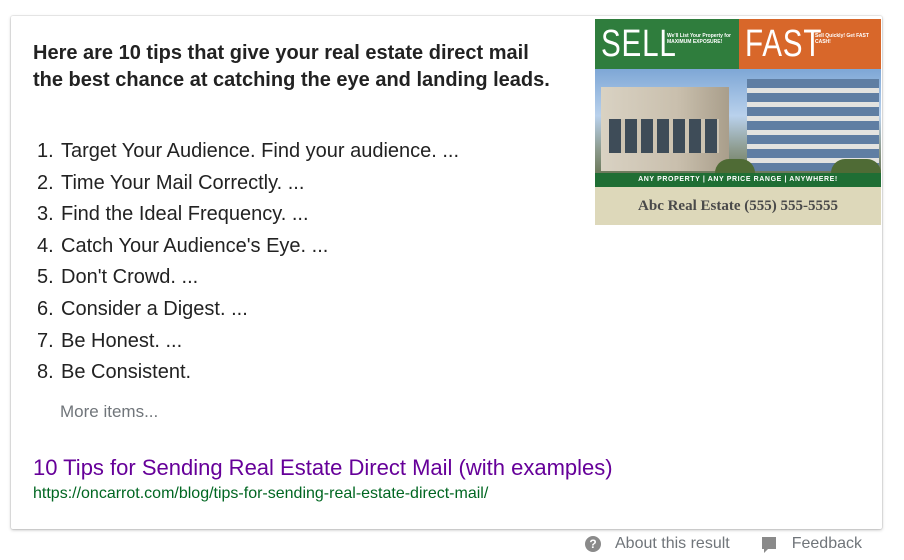 Image resolution: width=904 pixels, height=560 pixels. What do you see at coordinates (45, 214) in the screenshot?
I see `list-item-number: 3.` at bounding box center [45, 214].